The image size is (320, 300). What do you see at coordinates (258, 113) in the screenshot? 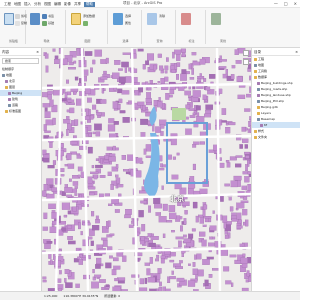
I see `folder-icon` at bounding box center [258, 113].